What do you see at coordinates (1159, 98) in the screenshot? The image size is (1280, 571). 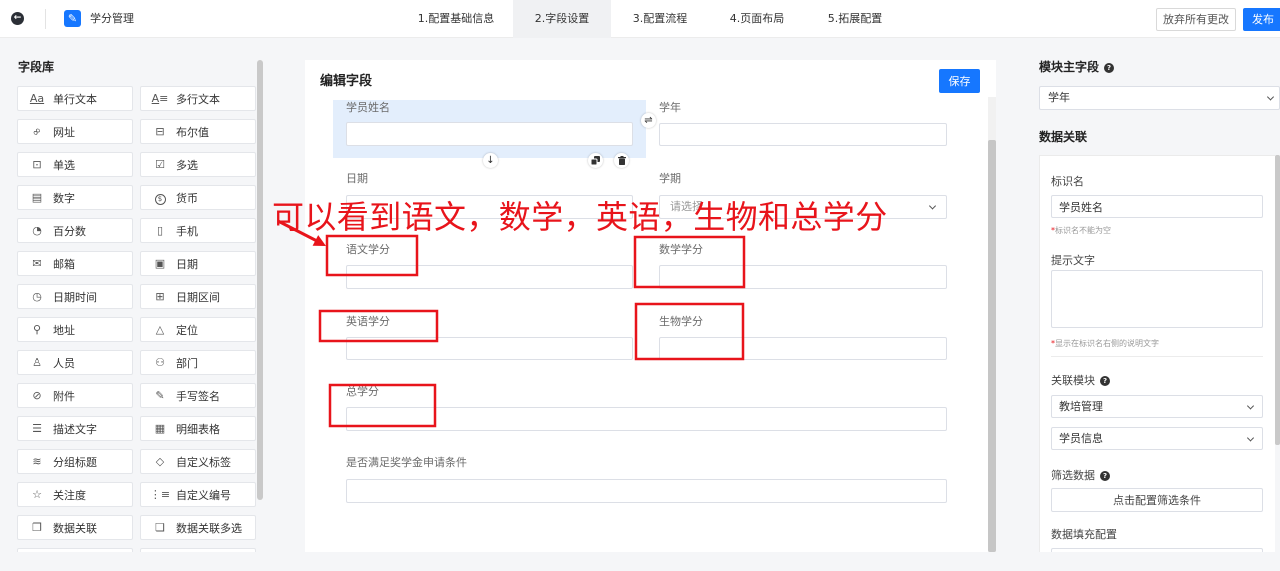 I see `main-field-select: 学年` at bounding box center [1159, 98].